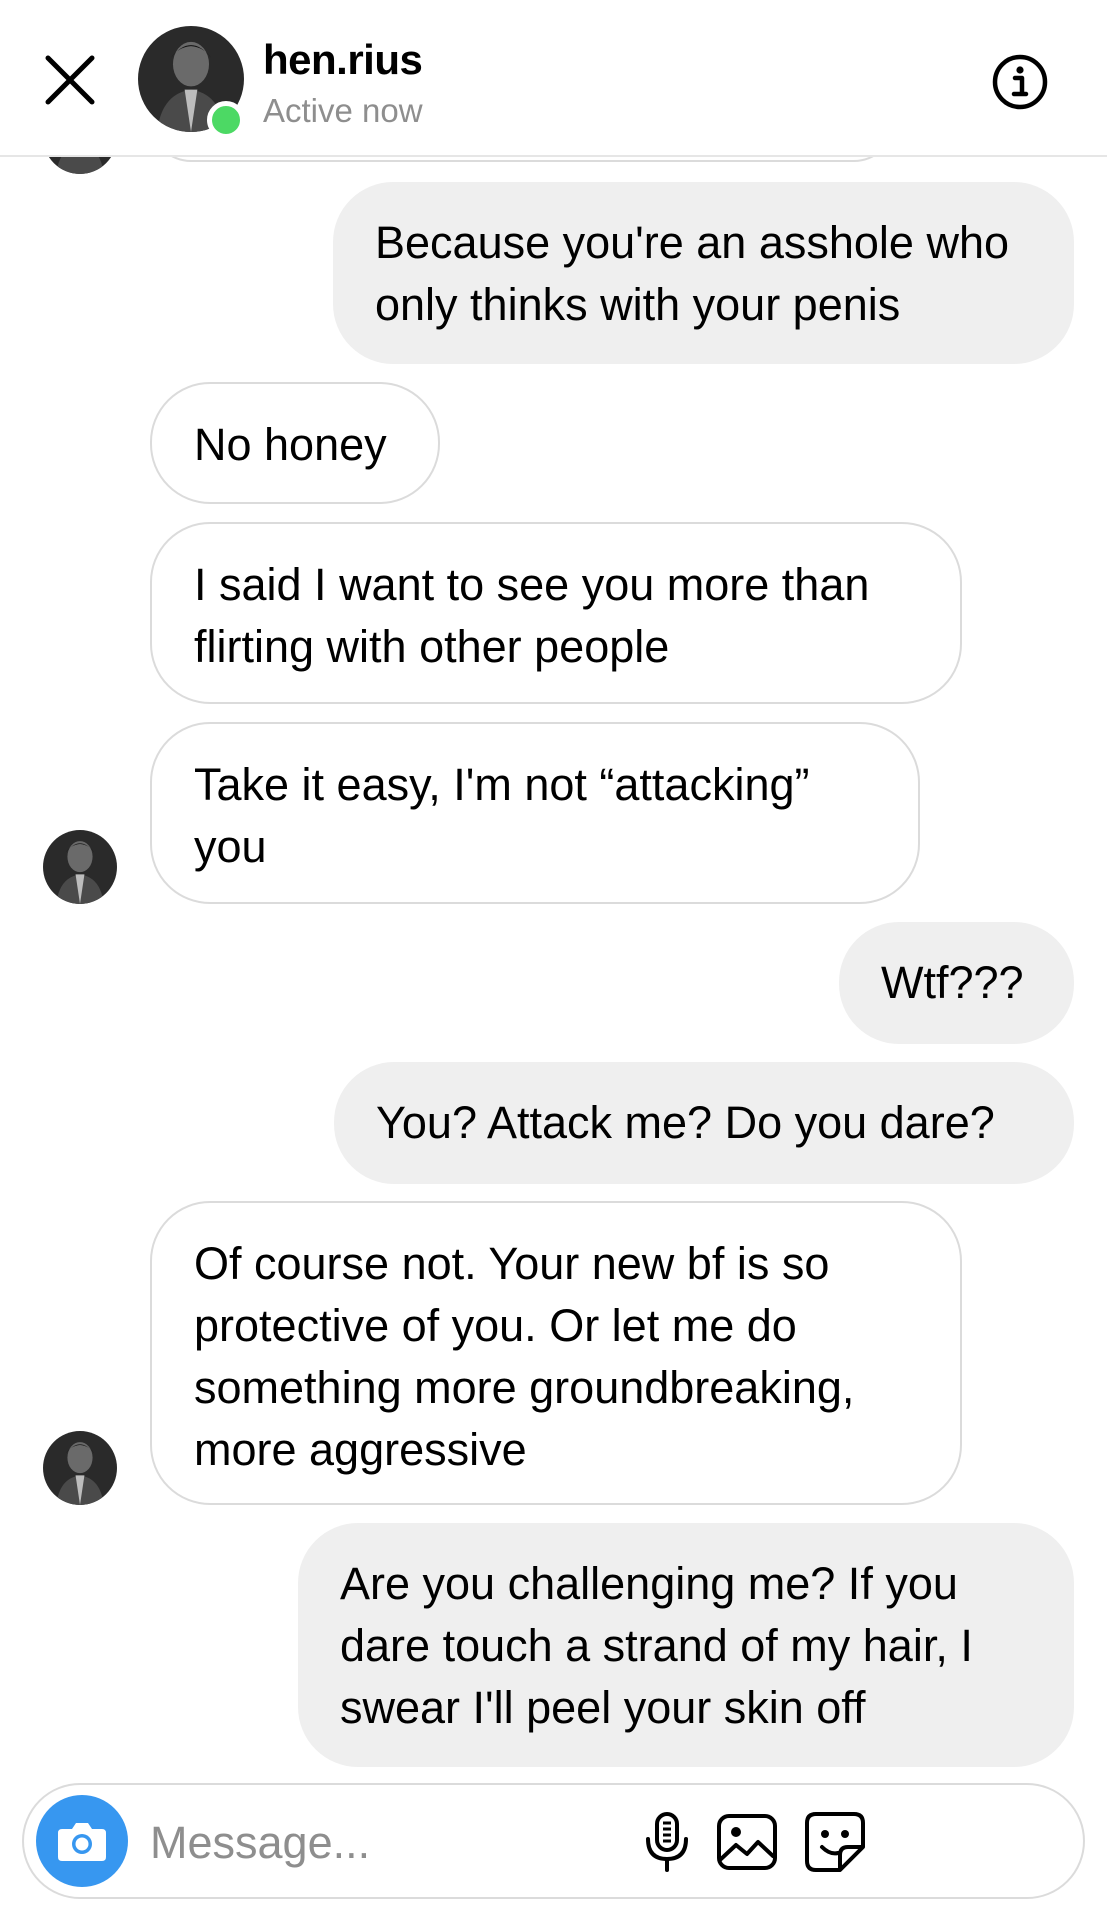  I want to click on active-status: Active now, so click(343, 110).